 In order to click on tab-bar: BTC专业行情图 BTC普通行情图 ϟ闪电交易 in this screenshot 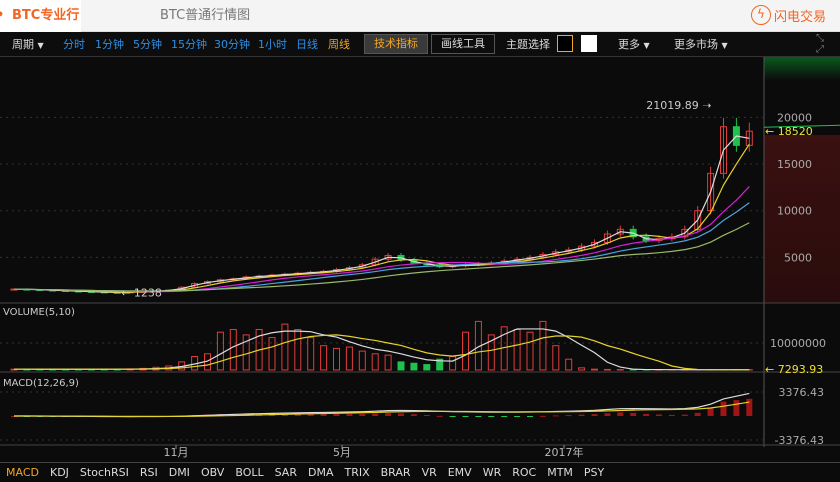, I will do `click(420, 27)`.